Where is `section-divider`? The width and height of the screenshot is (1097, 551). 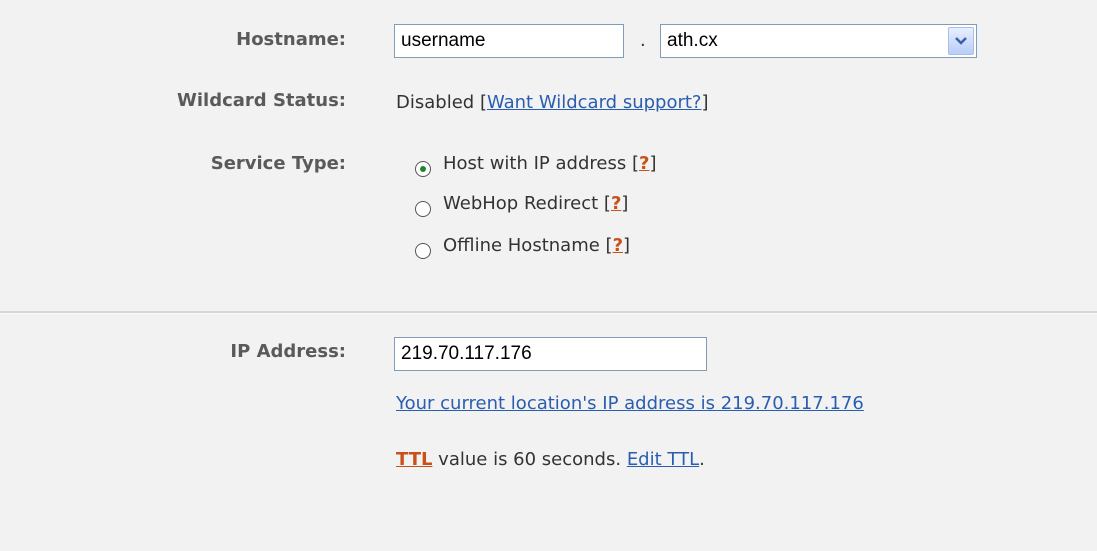
section-divider is located at coordinates (548, 312).